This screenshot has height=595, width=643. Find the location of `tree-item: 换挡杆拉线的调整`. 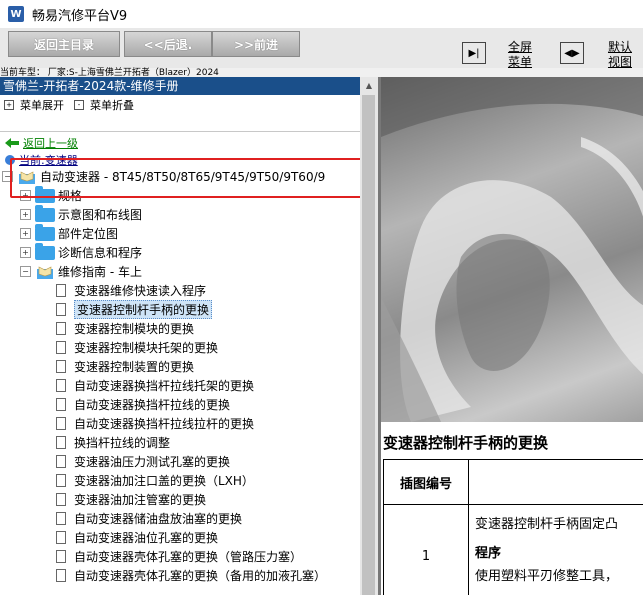

tree-item: 换挡杆拉线的调整 is located at coordinates (113, 442).